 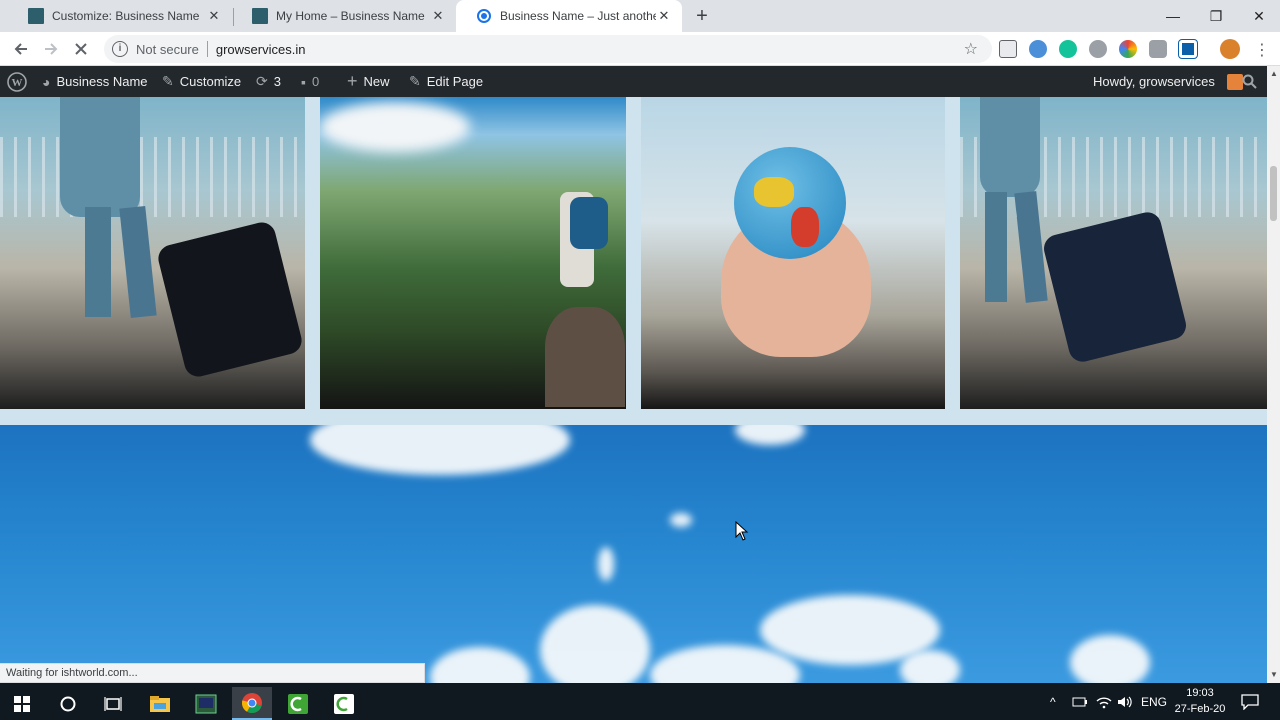 I want to click on updates-count: 3, so click(x=277, y=81).